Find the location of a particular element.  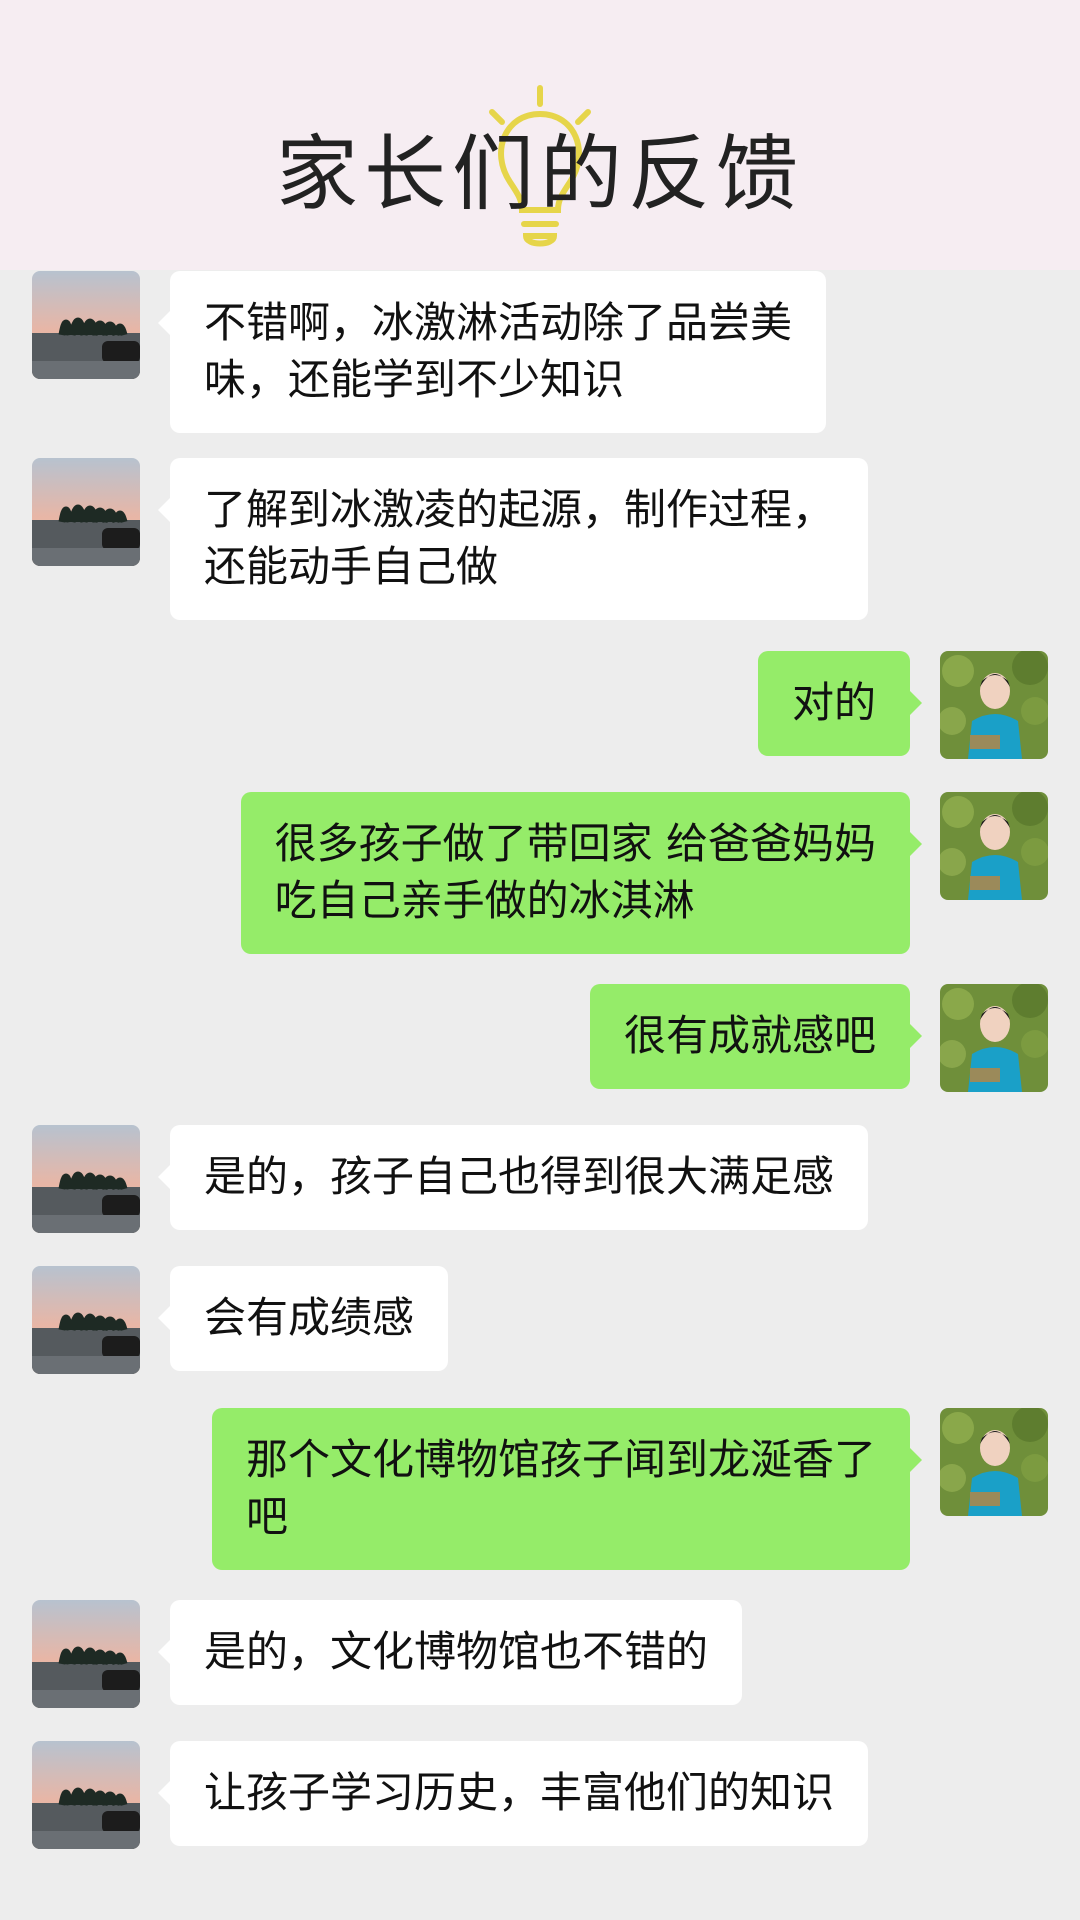

message-bubble-outgoing: 对的 is located at coordinates (840, 703).